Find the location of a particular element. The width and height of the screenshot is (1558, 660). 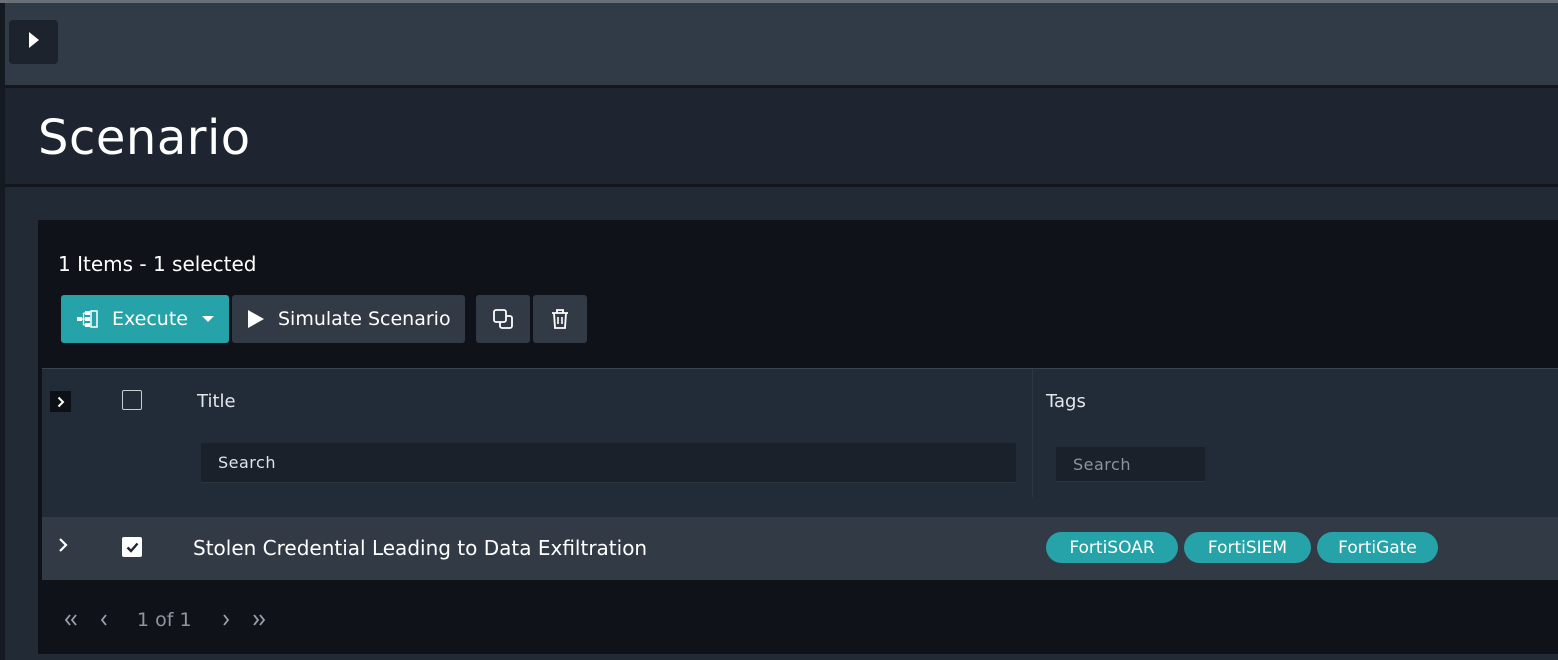

tag-badge: FortiSIEM is located at coordinates (1247, 547).